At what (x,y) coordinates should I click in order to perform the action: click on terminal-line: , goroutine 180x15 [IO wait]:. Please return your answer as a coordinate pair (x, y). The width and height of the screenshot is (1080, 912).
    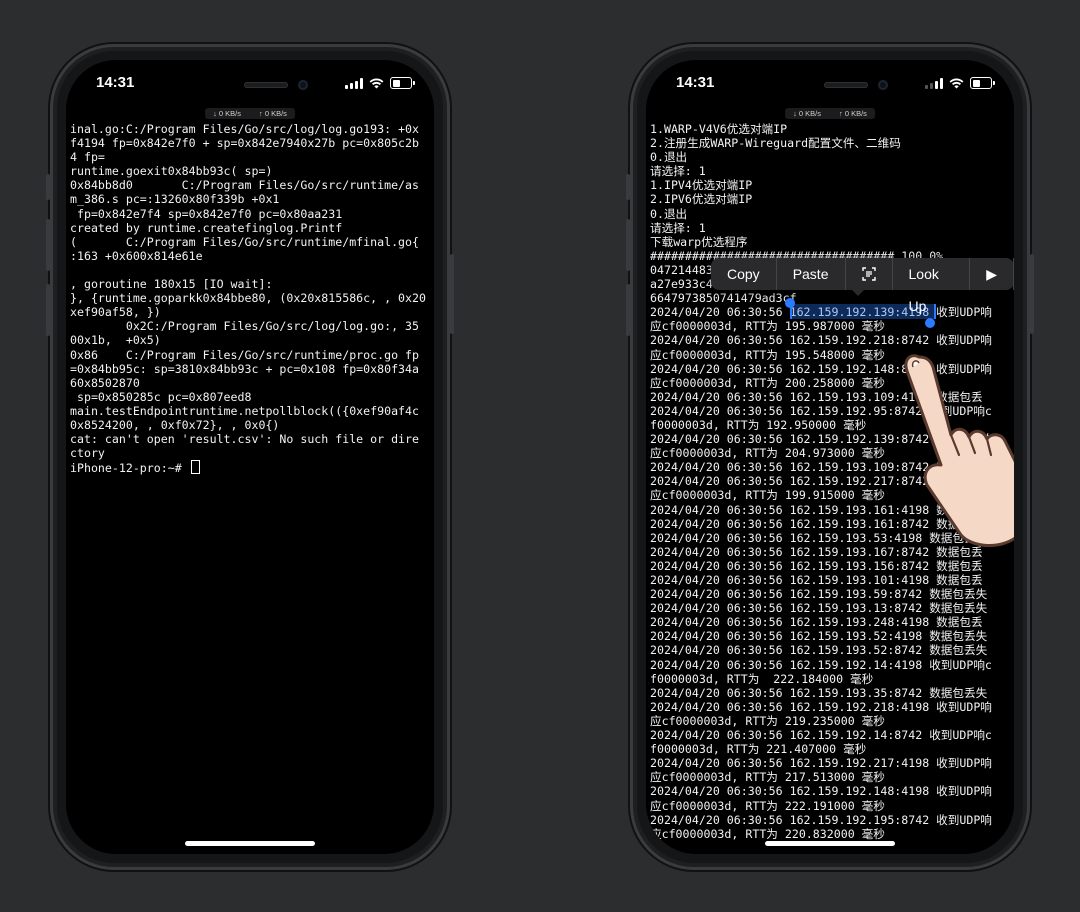
    Looking at the image, I should click on (171, 284).